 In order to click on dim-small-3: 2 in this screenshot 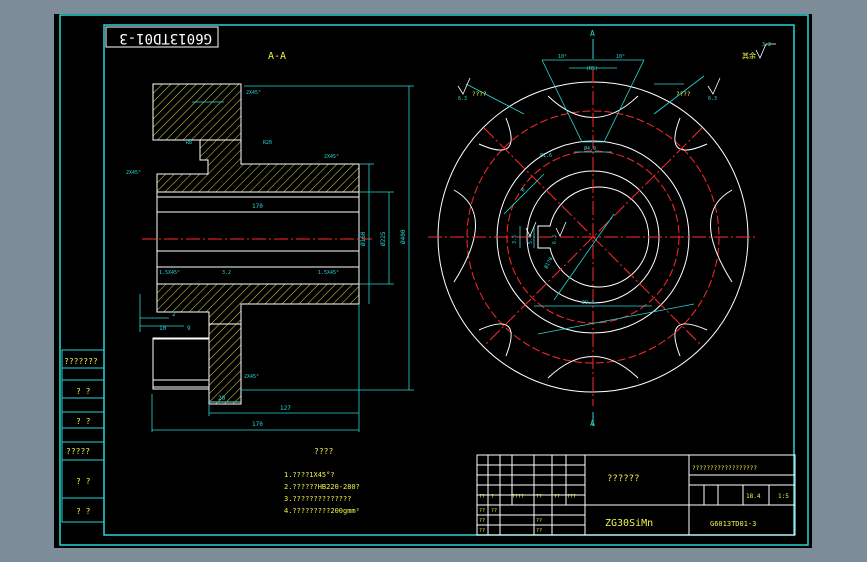, I will do `click(174, 314)`.